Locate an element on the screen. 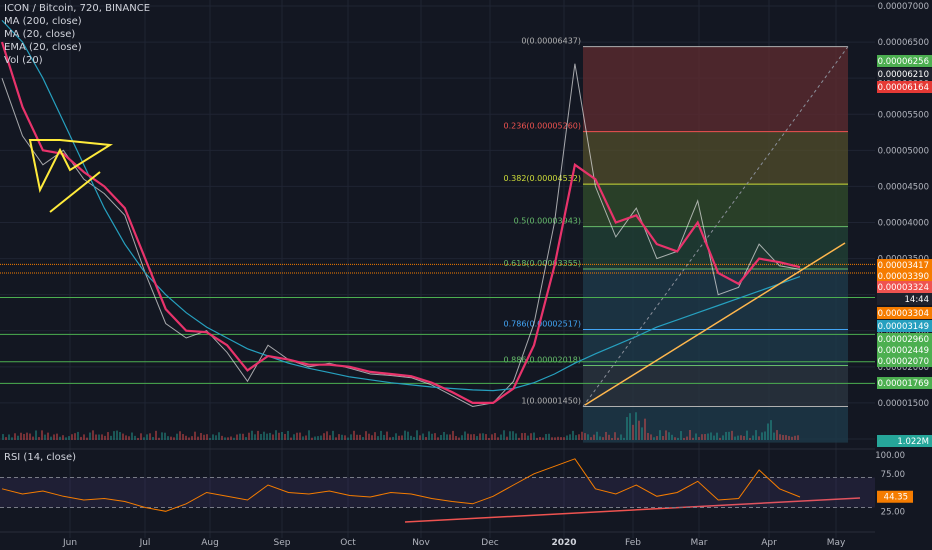 Image resolution: width=932 pixels, height=550 pixels. volume-legend: Vol (20) is located at coordinates (77, 60).